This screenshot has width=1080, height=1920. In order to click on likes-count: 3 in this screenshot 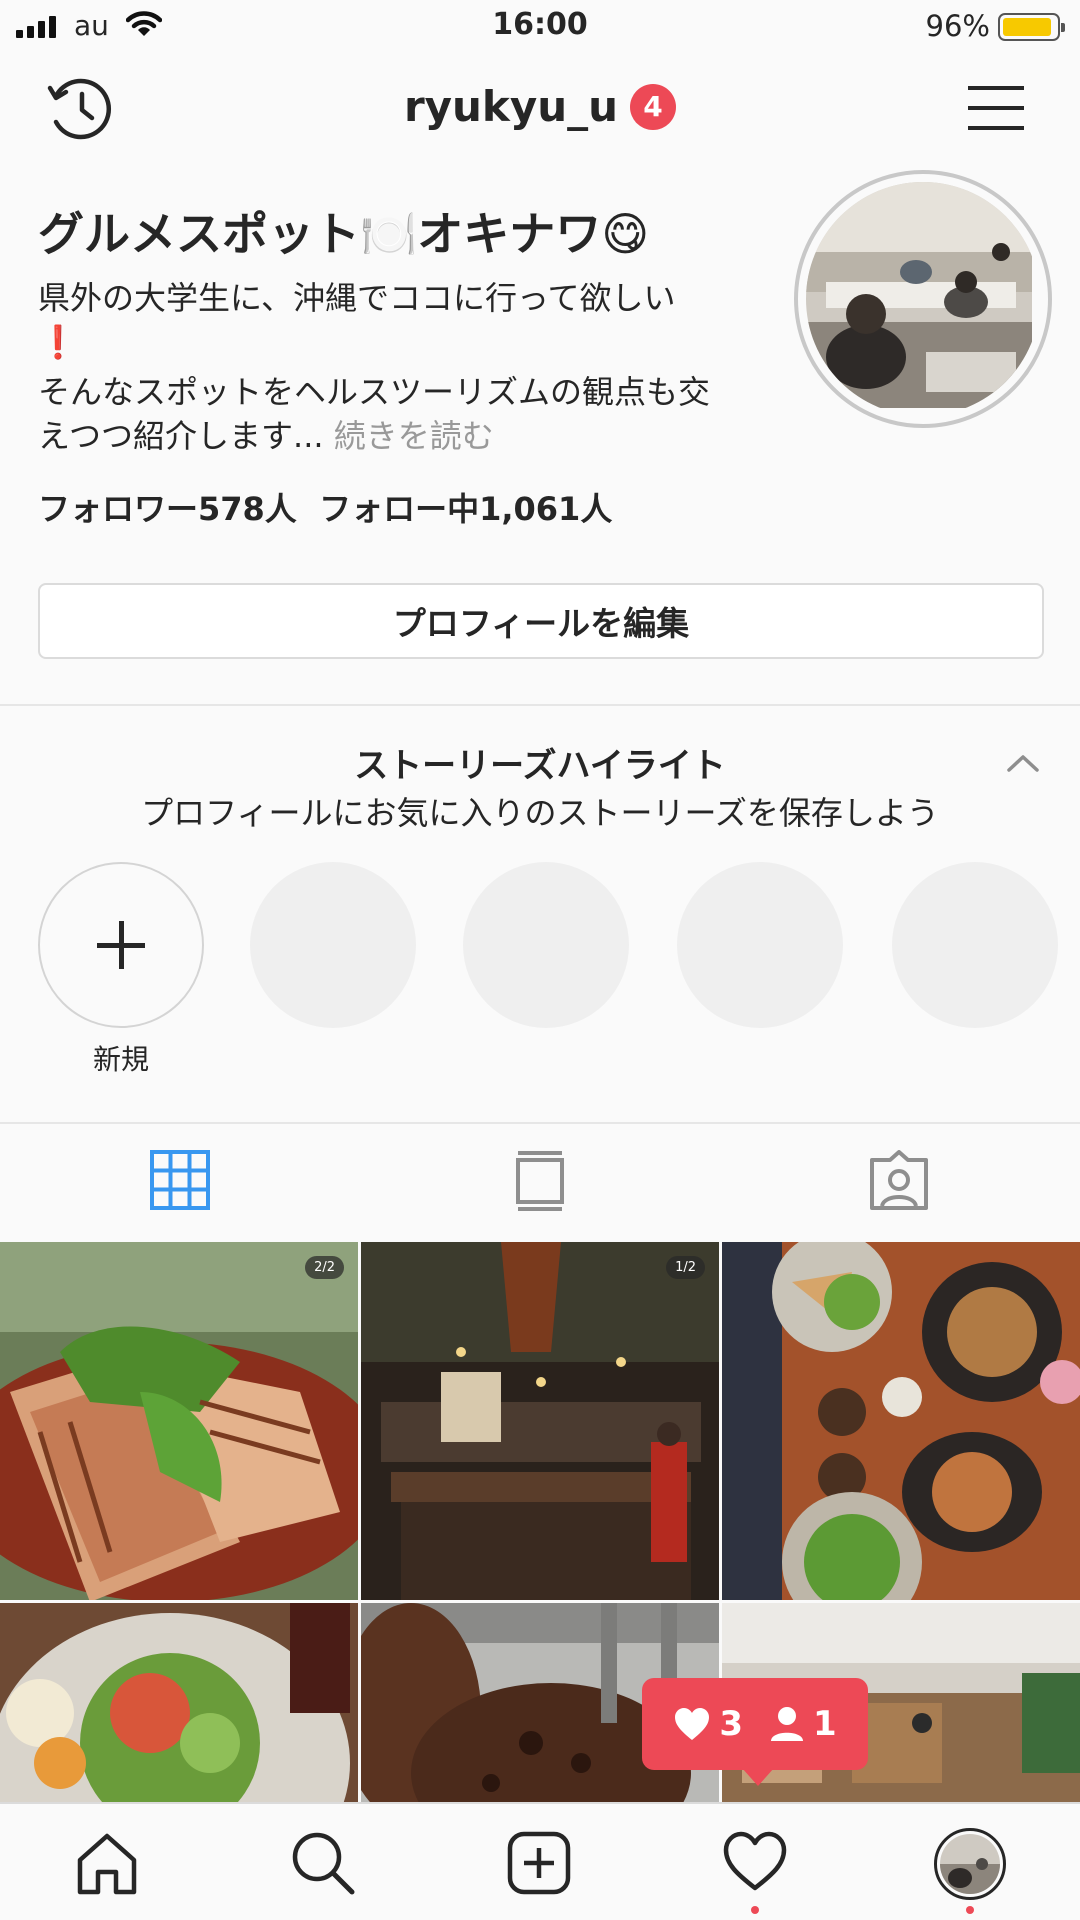, I will do `click(708, 1724)`.